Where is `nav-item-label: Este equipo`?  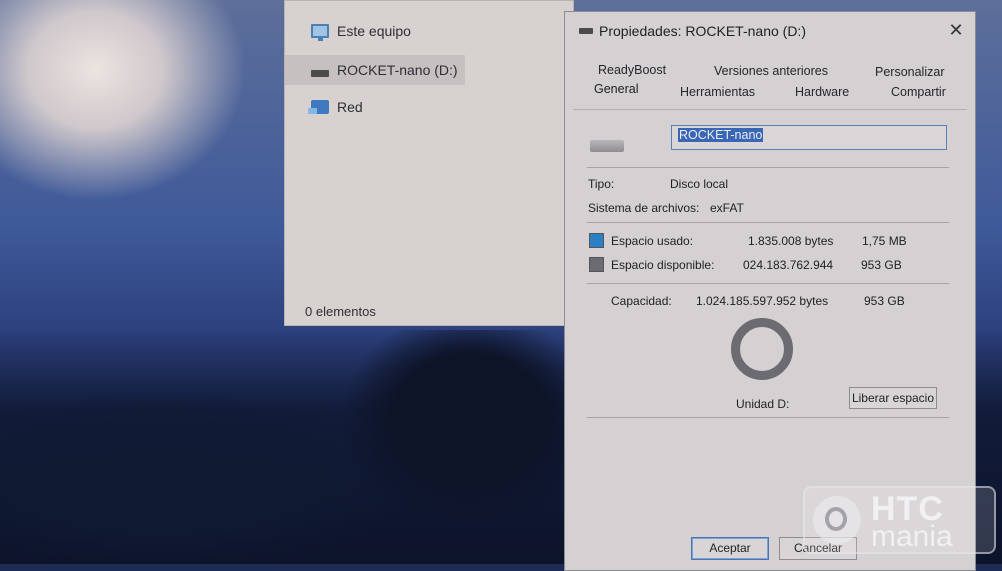
nav-item-label: Este equipo is located at coordinates (374, 31).